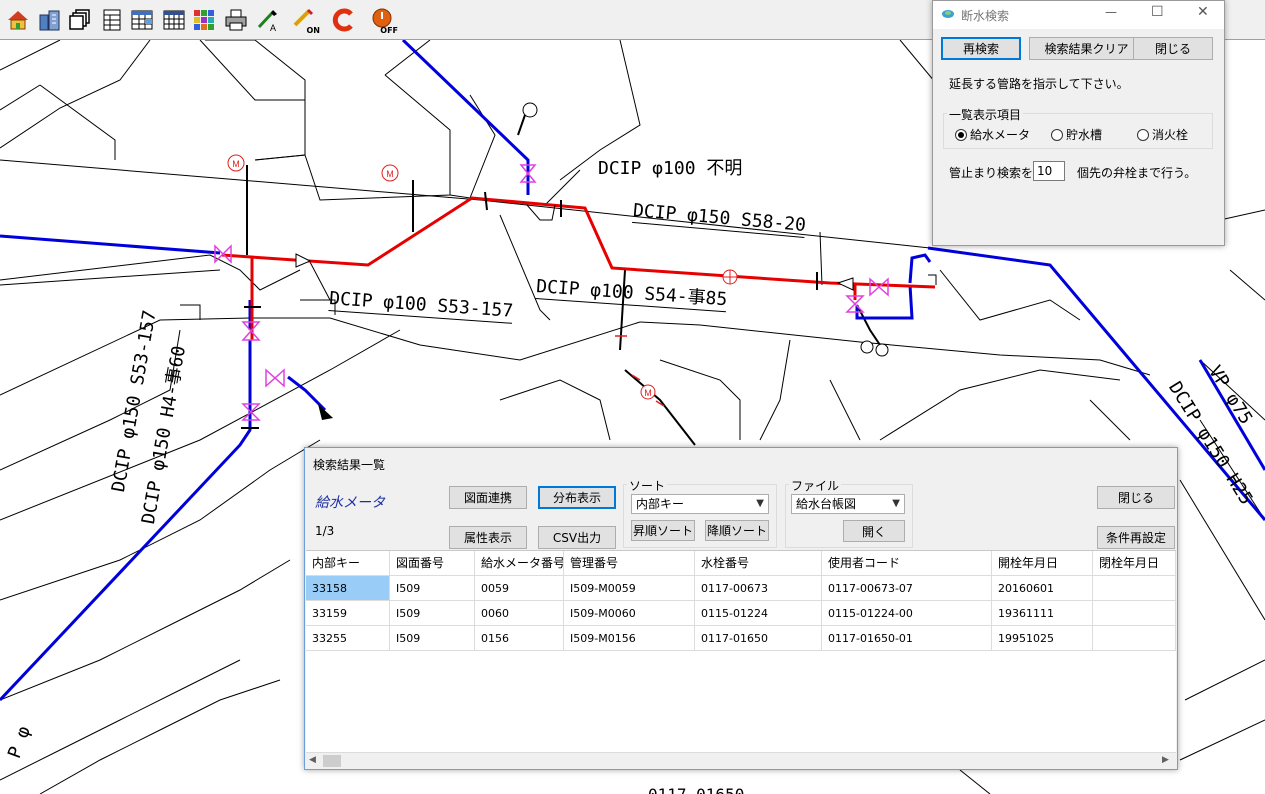 This screenshot has width=1265, height=794. What do you see at coordinates (1136, 497) in the screenshot?
I see `results-close-button: 閉じる` at bounding box center [1136, 497].